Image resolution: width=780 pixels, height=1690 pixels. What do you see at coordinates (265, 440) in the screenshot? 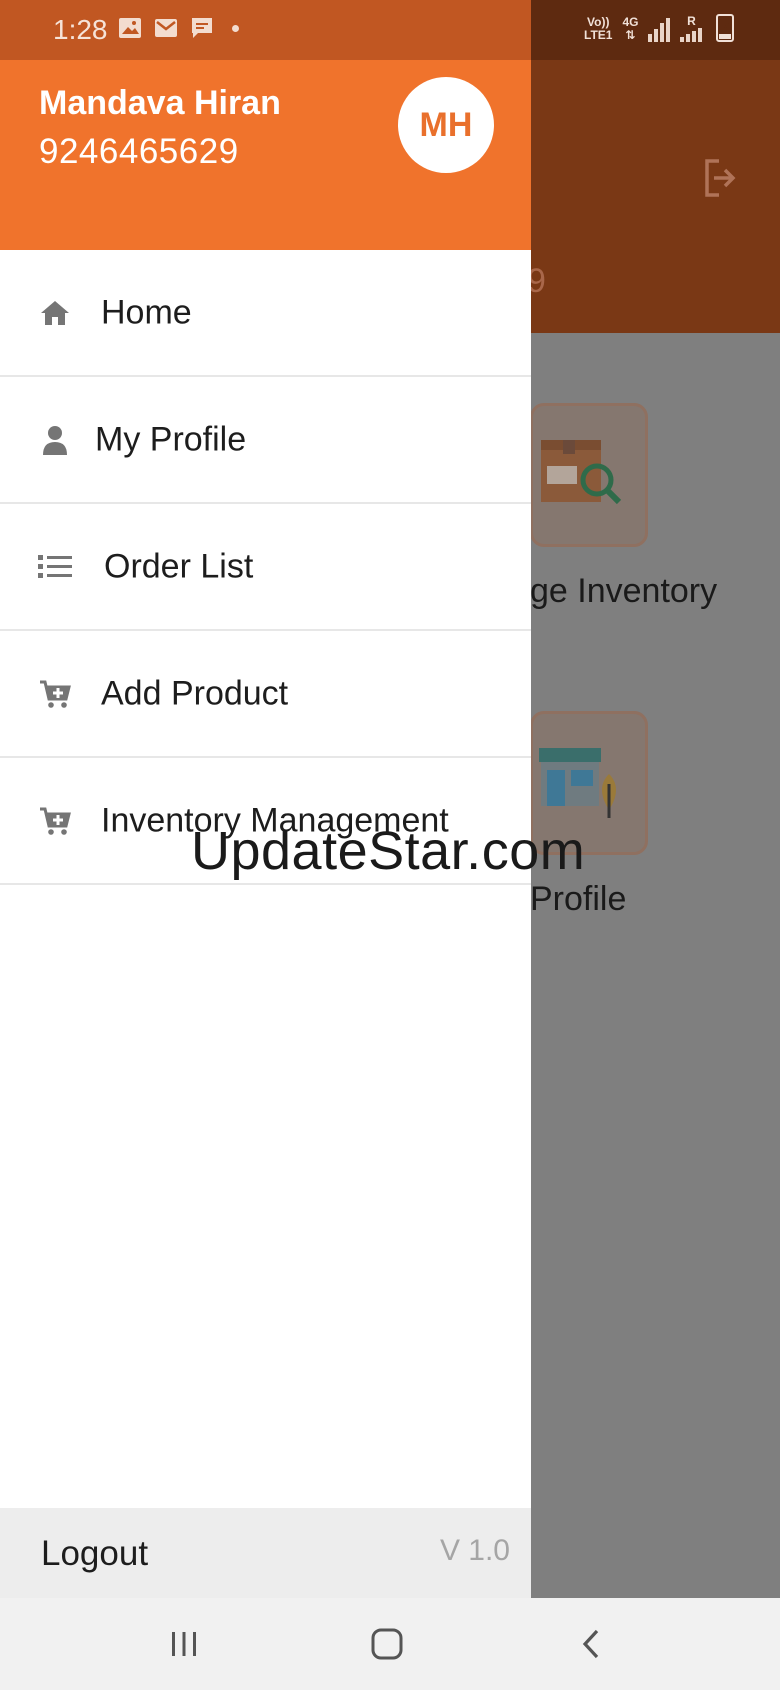
I see `menu-item-my-profile: My Profile` at bounding box center [265, 440].